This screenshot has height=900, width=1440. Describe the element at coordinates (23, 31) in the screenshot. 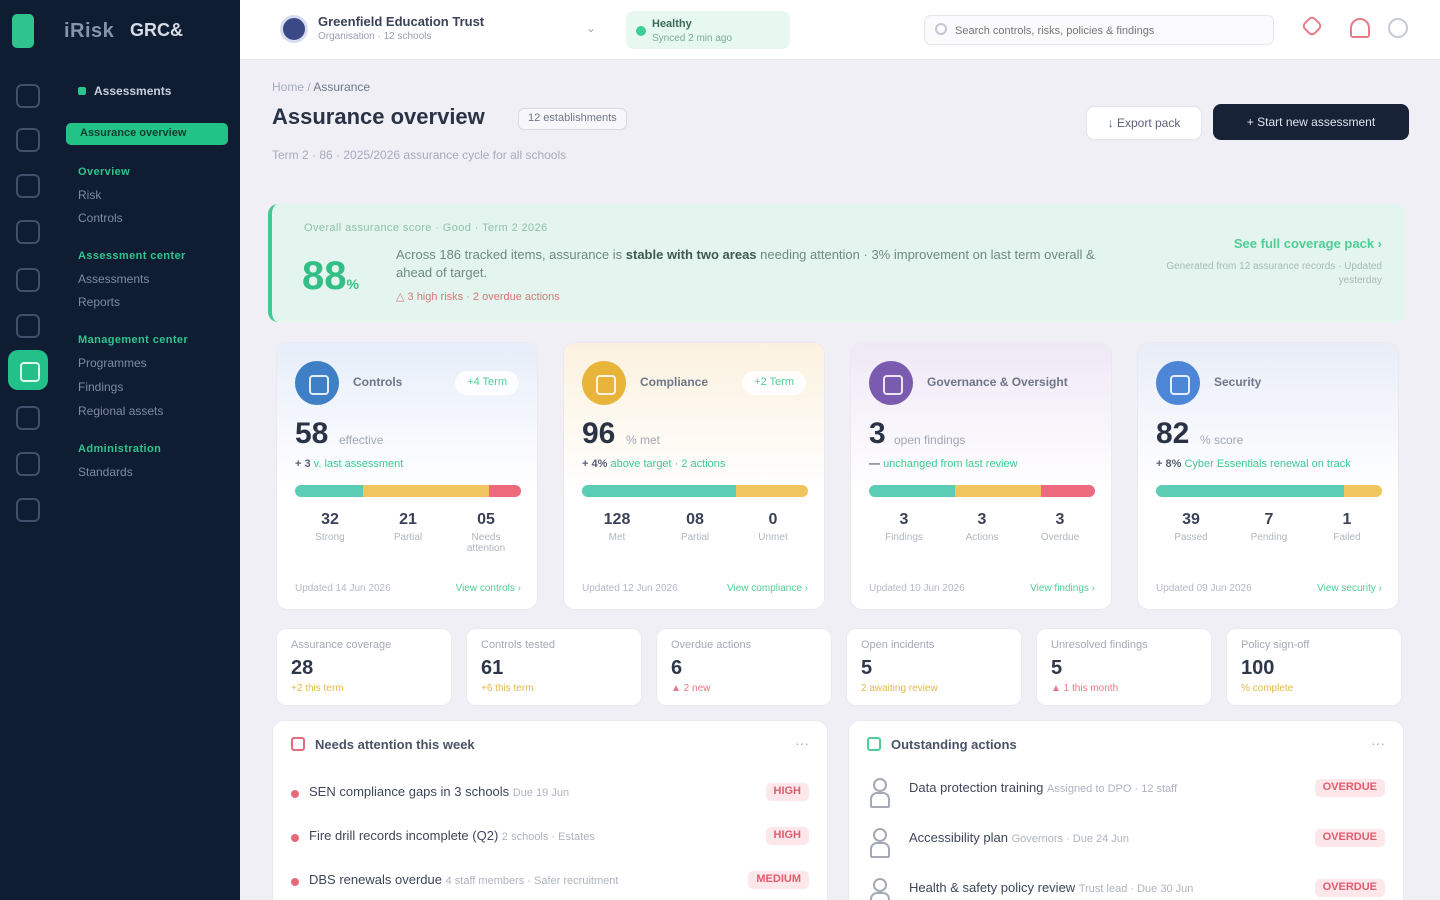

I see `brand-logo-icon` at that location.